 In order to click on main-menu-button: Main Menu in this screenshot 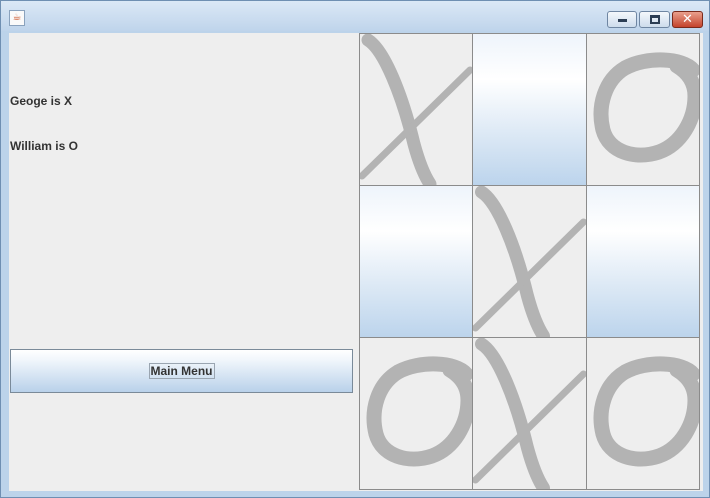, I will do `click(181, 371)`.